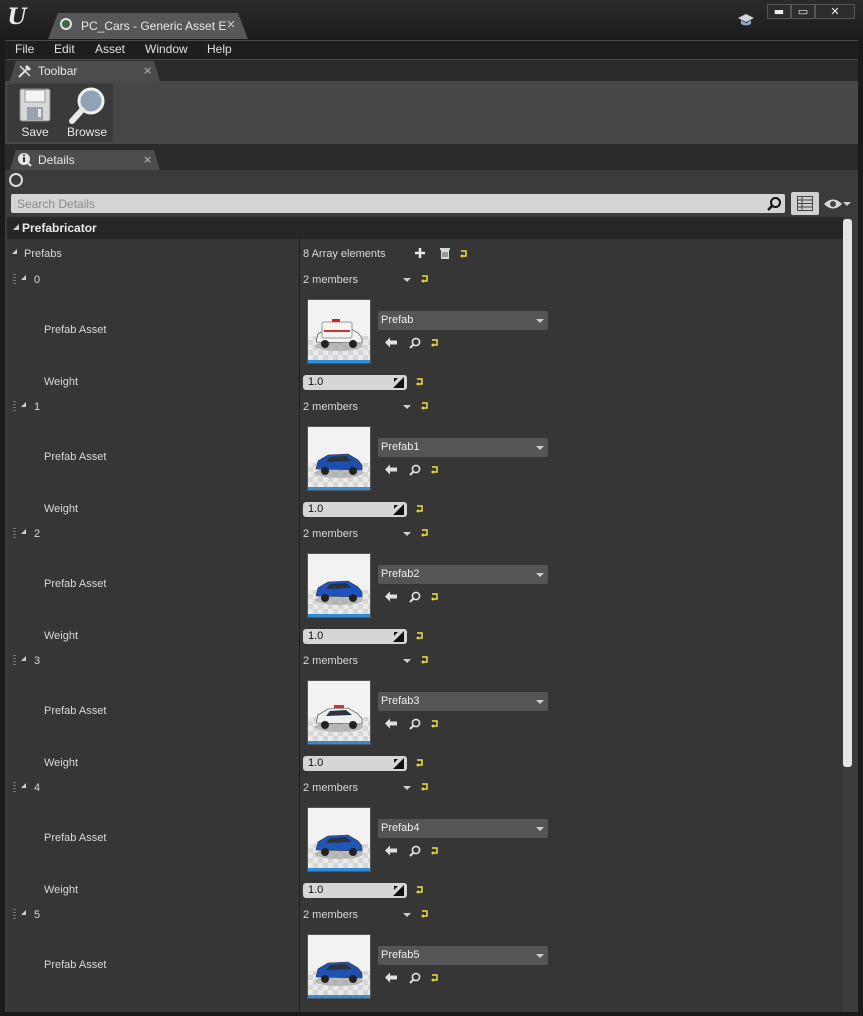  I want to click on category-header-prefabricator: Prefabricator, so click(425, 228).